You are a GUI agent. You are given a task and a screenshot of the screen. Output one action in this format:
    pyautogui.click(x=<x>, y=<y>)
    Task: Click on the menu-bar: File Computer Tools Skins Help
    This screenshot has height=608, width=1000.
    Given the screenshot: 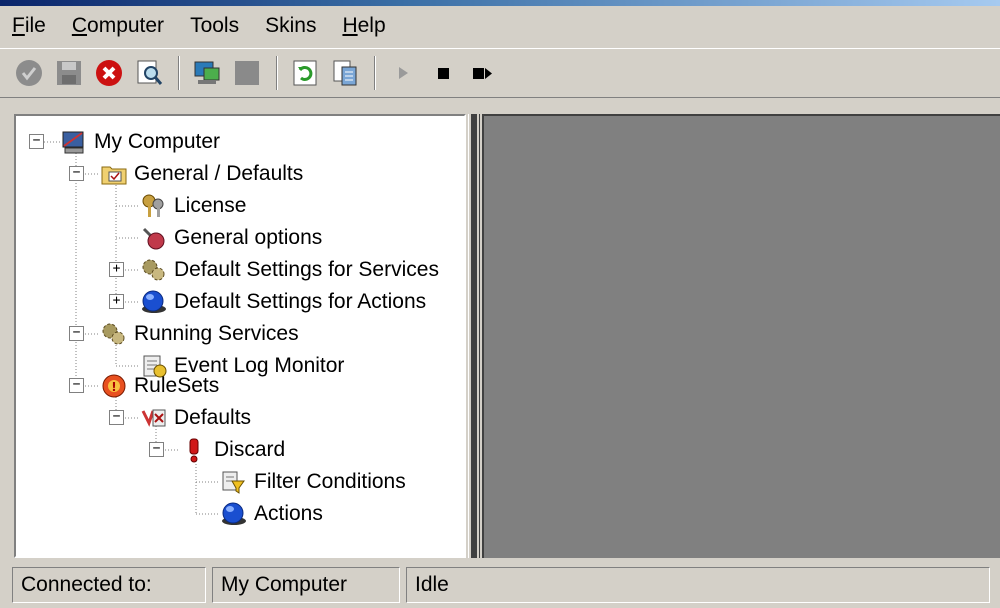 What is the action you would take?
    pyautogui.click(x=500, y=26)
    